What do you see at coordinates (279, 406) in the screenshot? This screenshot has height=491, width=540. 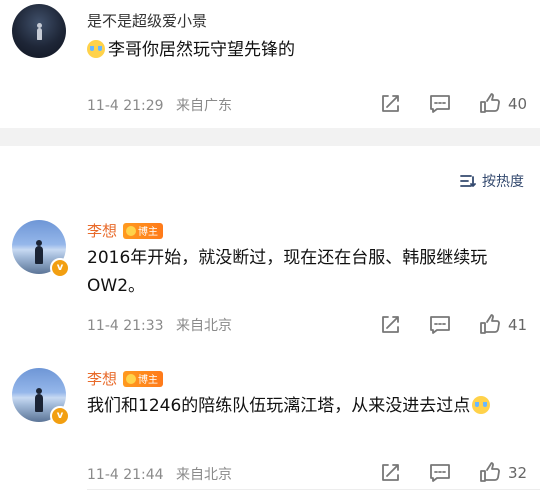 I see `comment-text: 我们和1246的陪练队伍玩漓江塔，从来没进去过点` at bounding box center [279, 406].